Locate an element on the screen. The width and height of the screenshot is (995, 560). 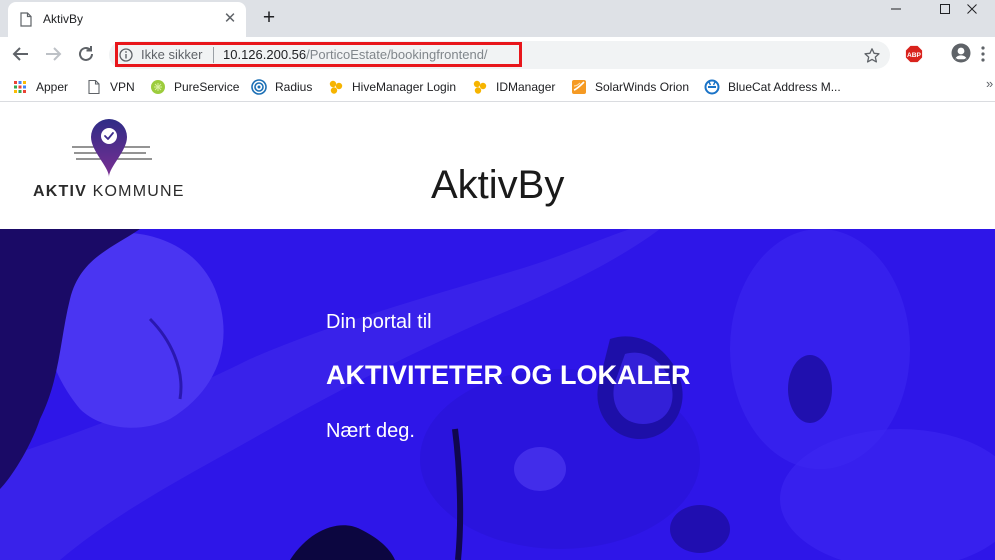
close-tab-icon: ✕ is located at coordinates (230, 19).